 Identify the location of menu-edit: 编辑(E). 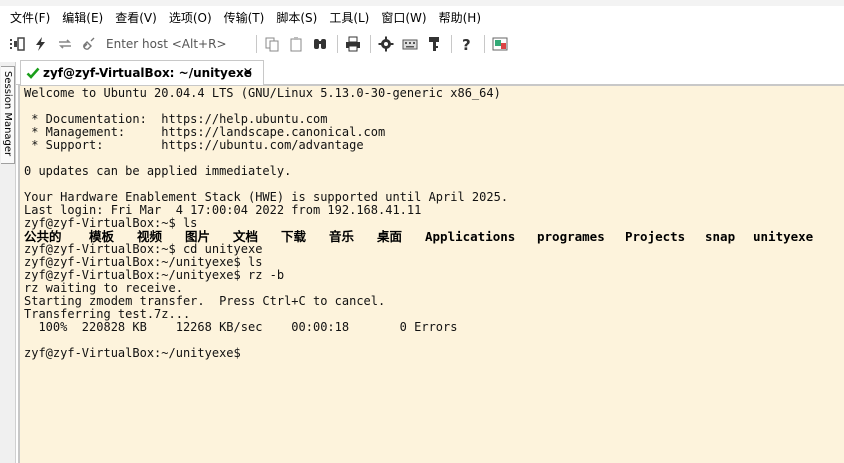
(82, 18).